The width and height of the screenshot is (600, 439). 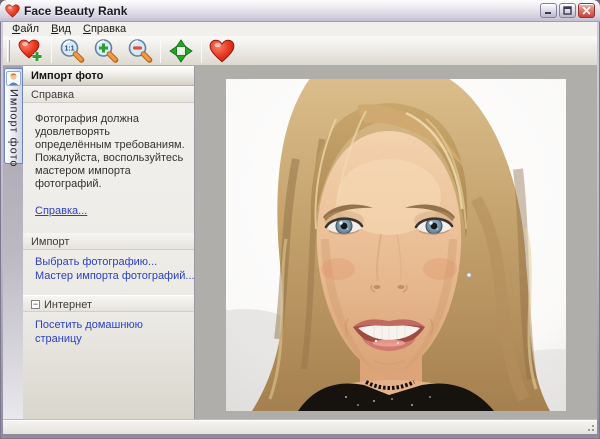 I want to click on title-bar: Face Beauty Rank, so click(x=300, y=11).